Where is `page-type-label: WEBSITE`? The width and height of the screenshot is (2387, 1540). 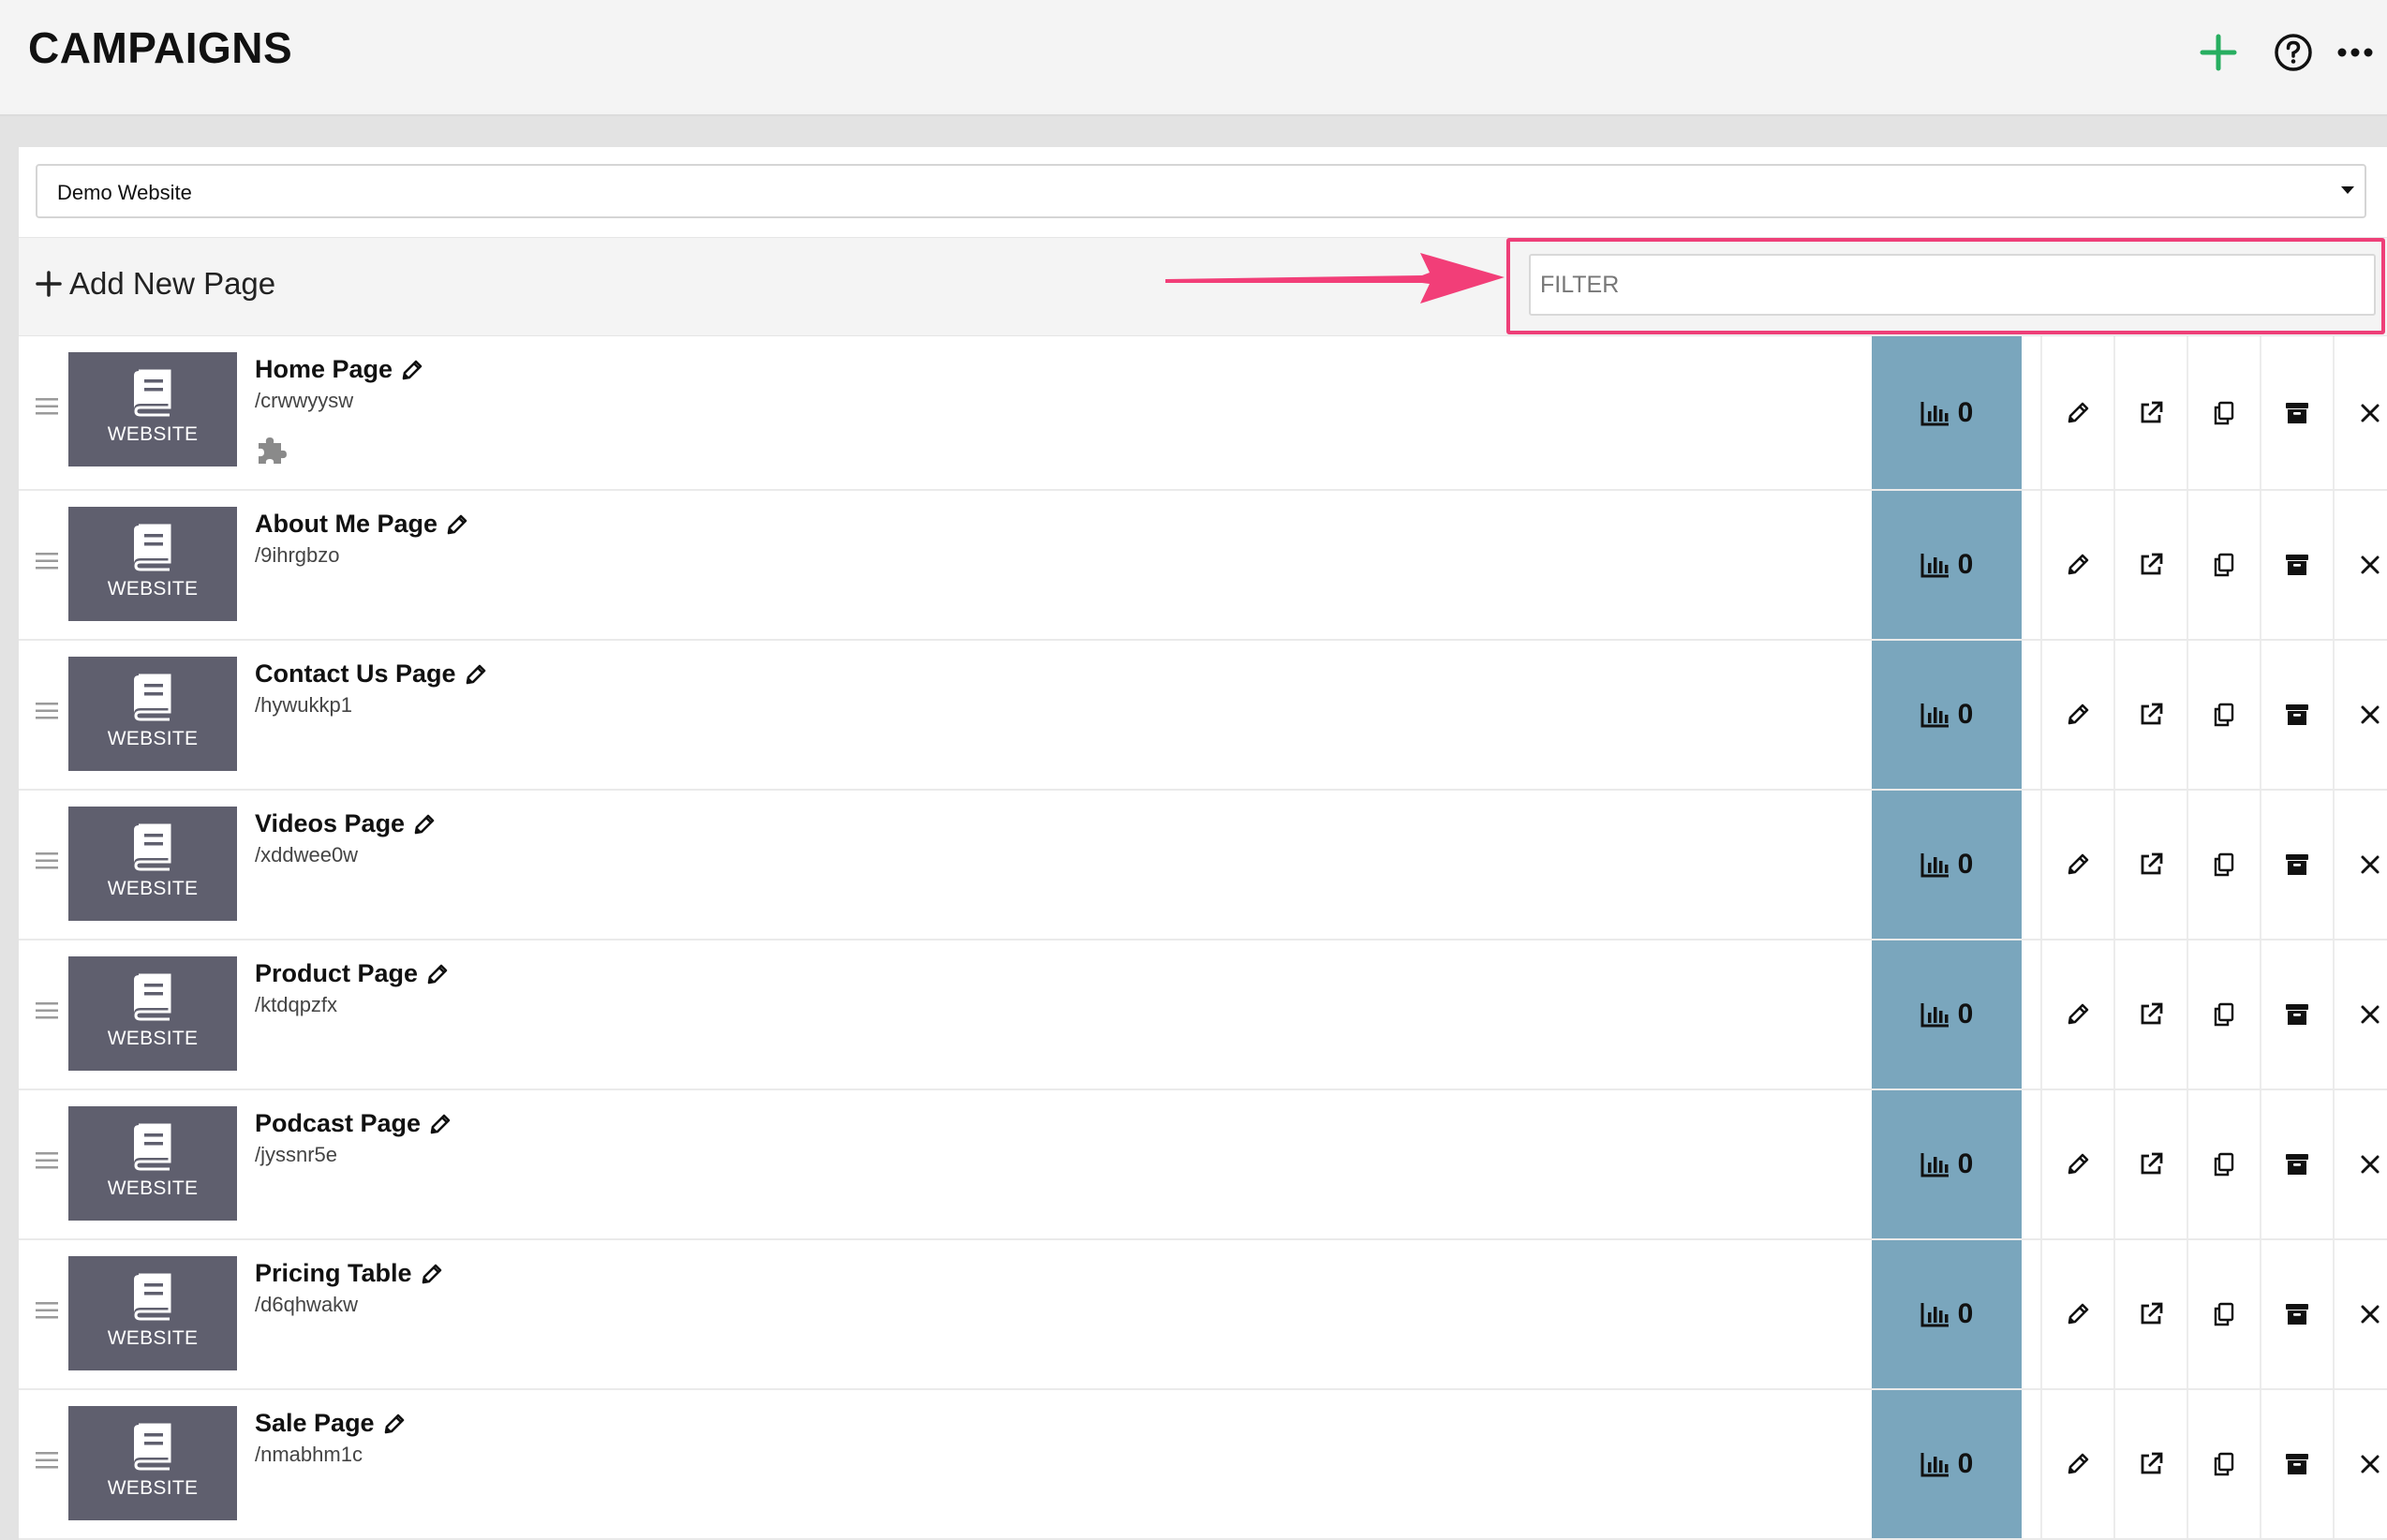 page-type-label: WEBSITE is located at coordinates (153, 589).